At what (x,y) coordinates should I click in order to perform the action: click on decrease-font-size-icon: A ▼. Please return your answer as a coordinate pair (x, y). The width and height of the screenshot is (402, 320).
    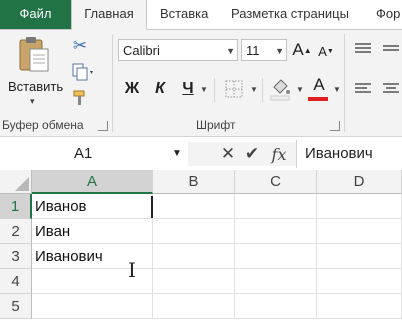
    Looking at the image, I should click on (326, 51).